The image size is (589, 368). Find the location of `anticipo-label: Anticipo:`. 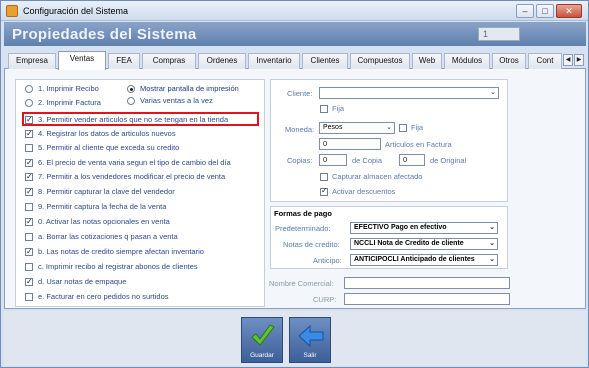

anticipo-label: Anticipo: is located at coordinates (327, 260).